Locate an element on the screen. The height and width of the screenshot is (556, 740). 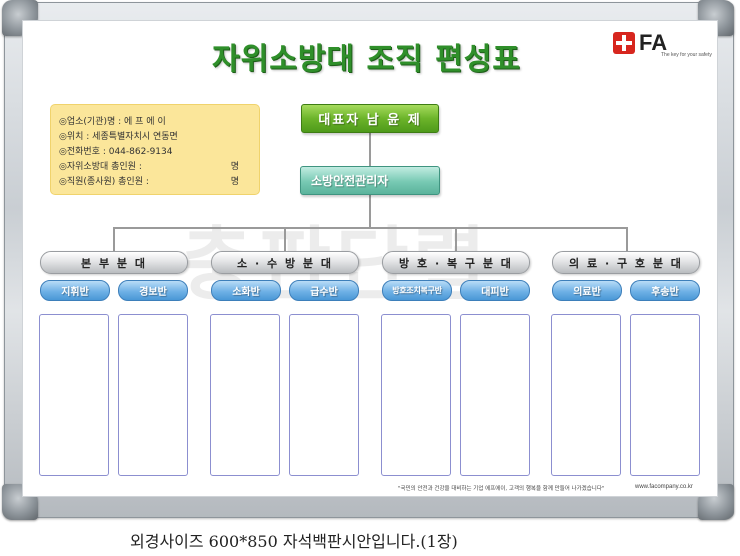
info-label: ◎위치 : 세종특별자치시 연동면 is located at coordinates (118, 137).